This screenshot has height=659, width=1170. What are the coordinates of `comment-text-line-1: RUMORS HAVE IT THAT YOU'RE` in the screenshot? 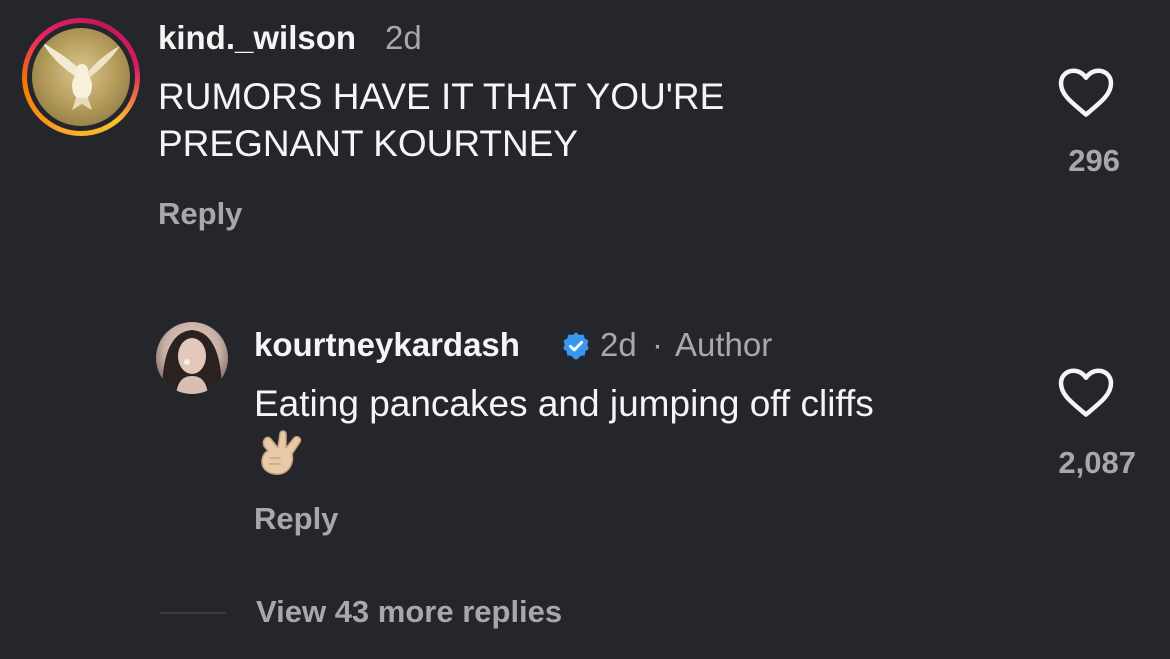 It's located at (441, 96).